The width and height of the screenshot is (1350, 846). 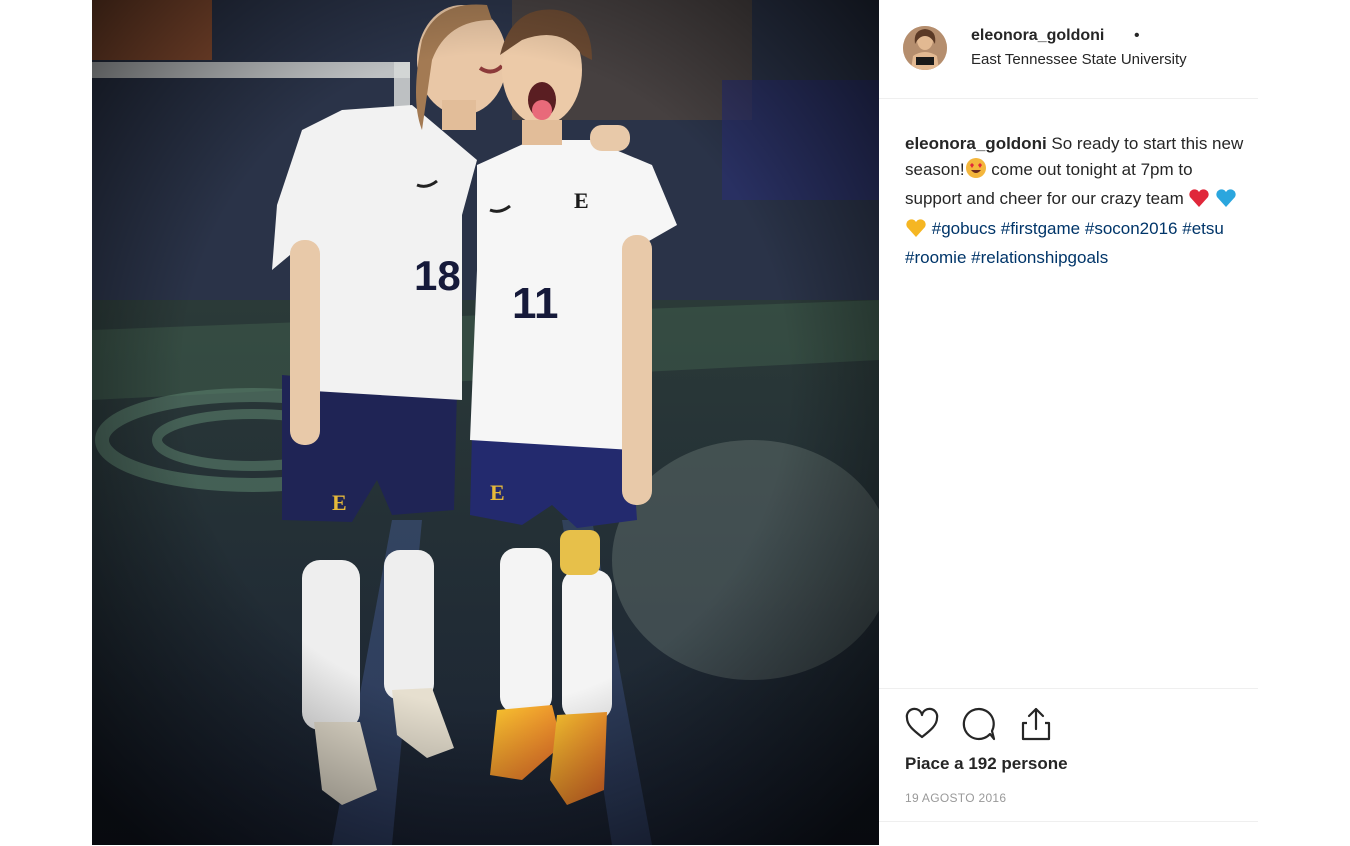 I want to click on red-heart-emoji-icon, so click(x=1199, y=202).